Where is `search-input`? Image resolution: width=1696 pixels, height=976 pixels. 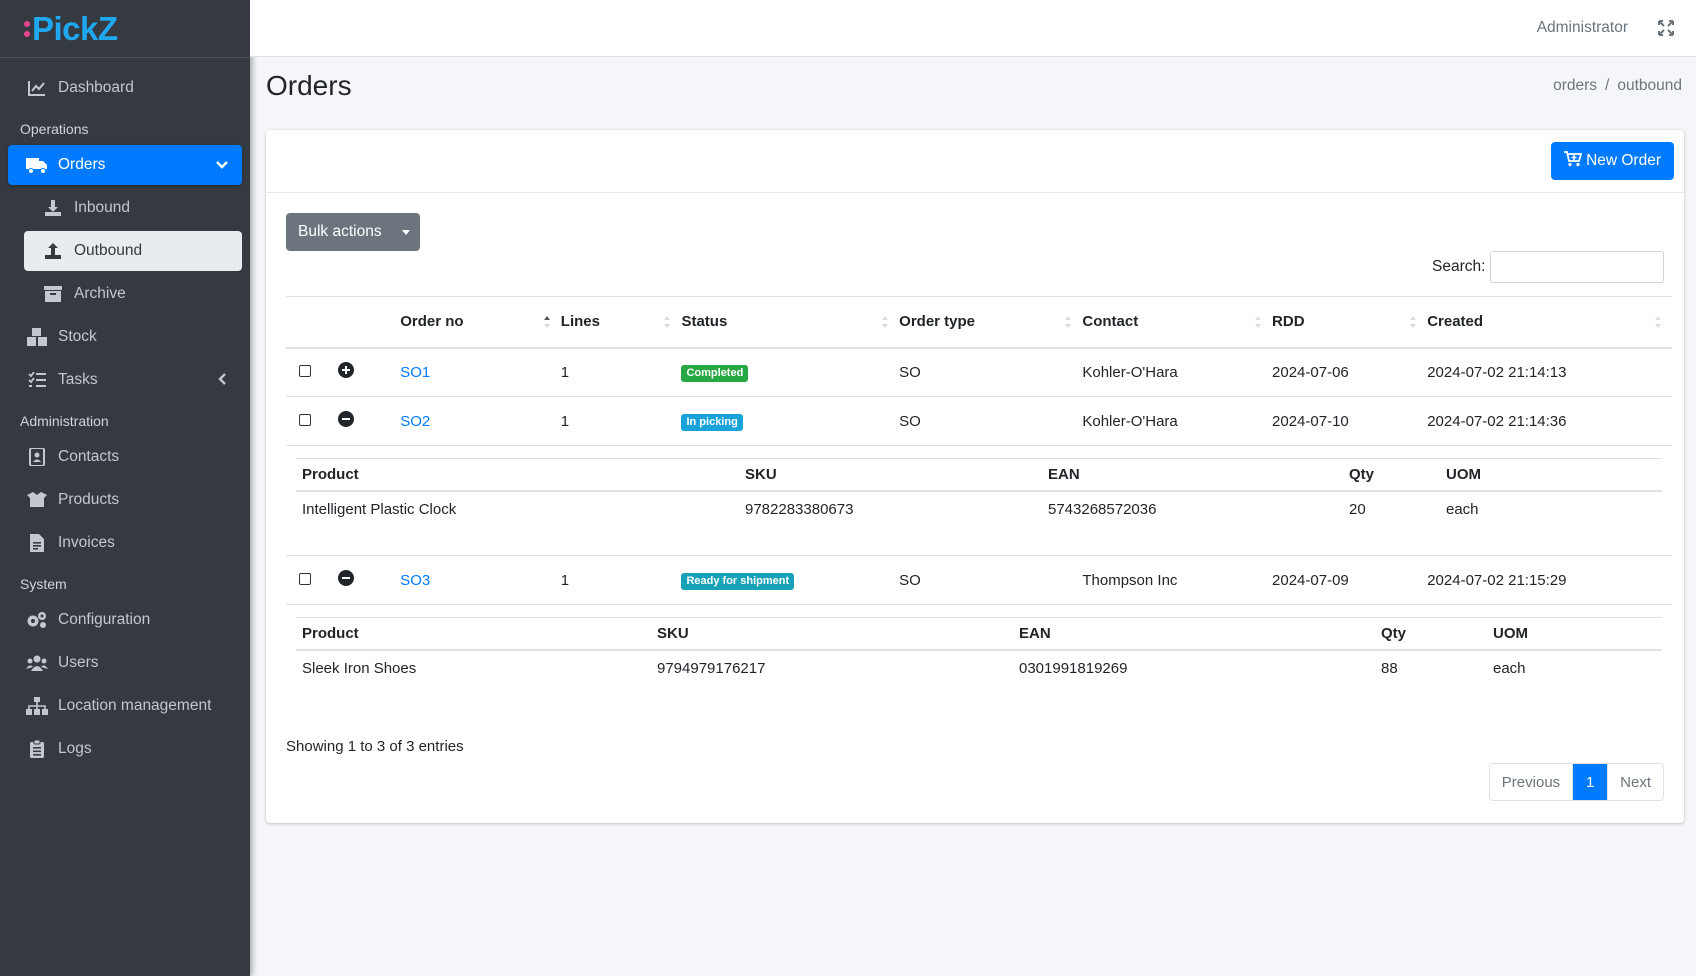
search-input is located at coordinates (1577, 267).